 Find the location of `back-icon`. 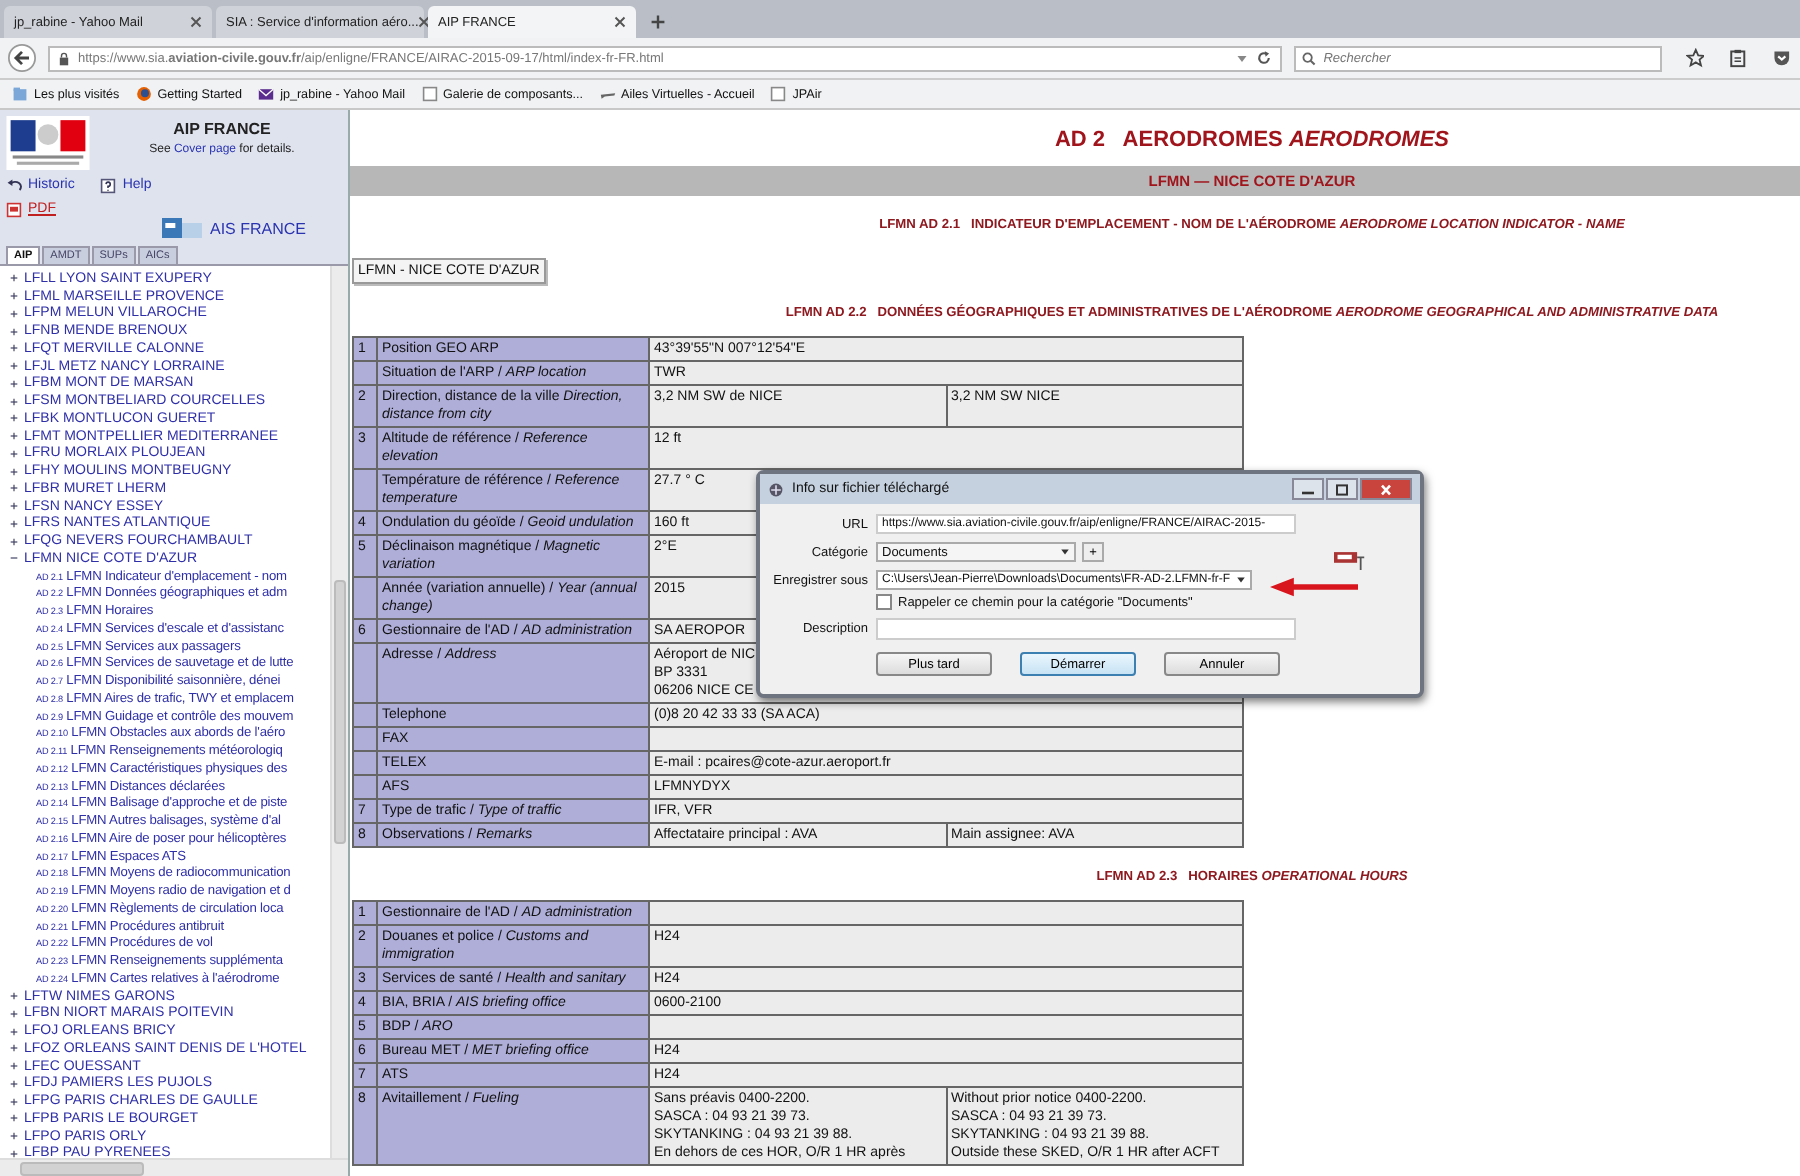

back-icon is located at coordinates (22, 58).